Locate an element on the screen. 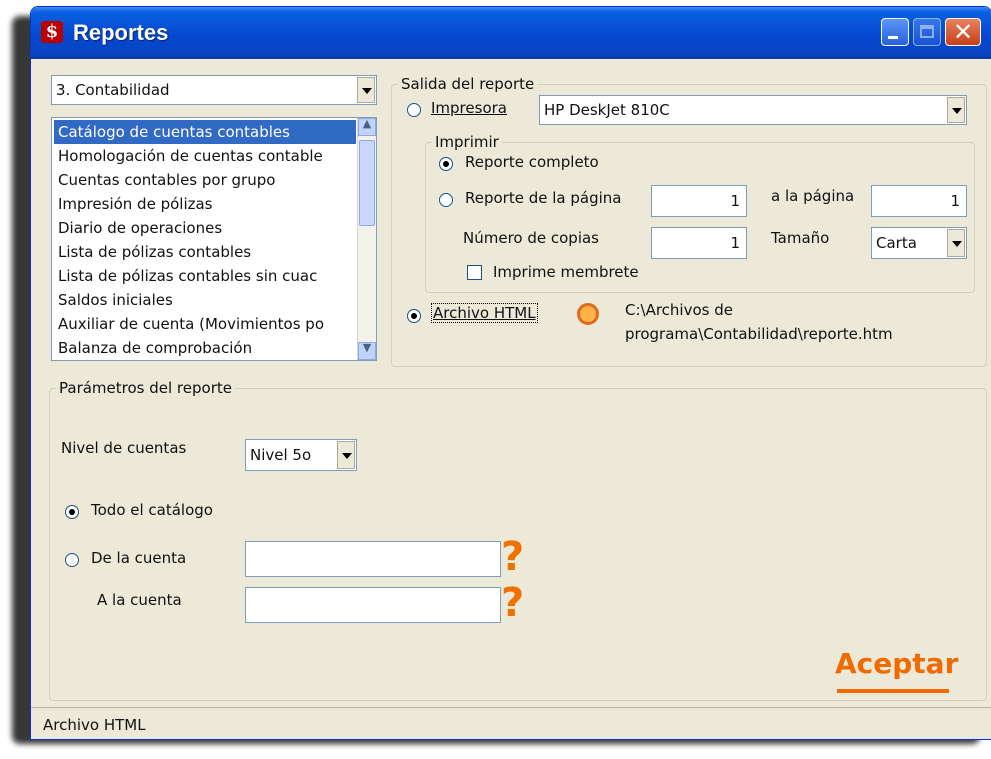 The image size is (991, 759). module-select-value: 3. Contabilidad is located at coordinates (113, 90).